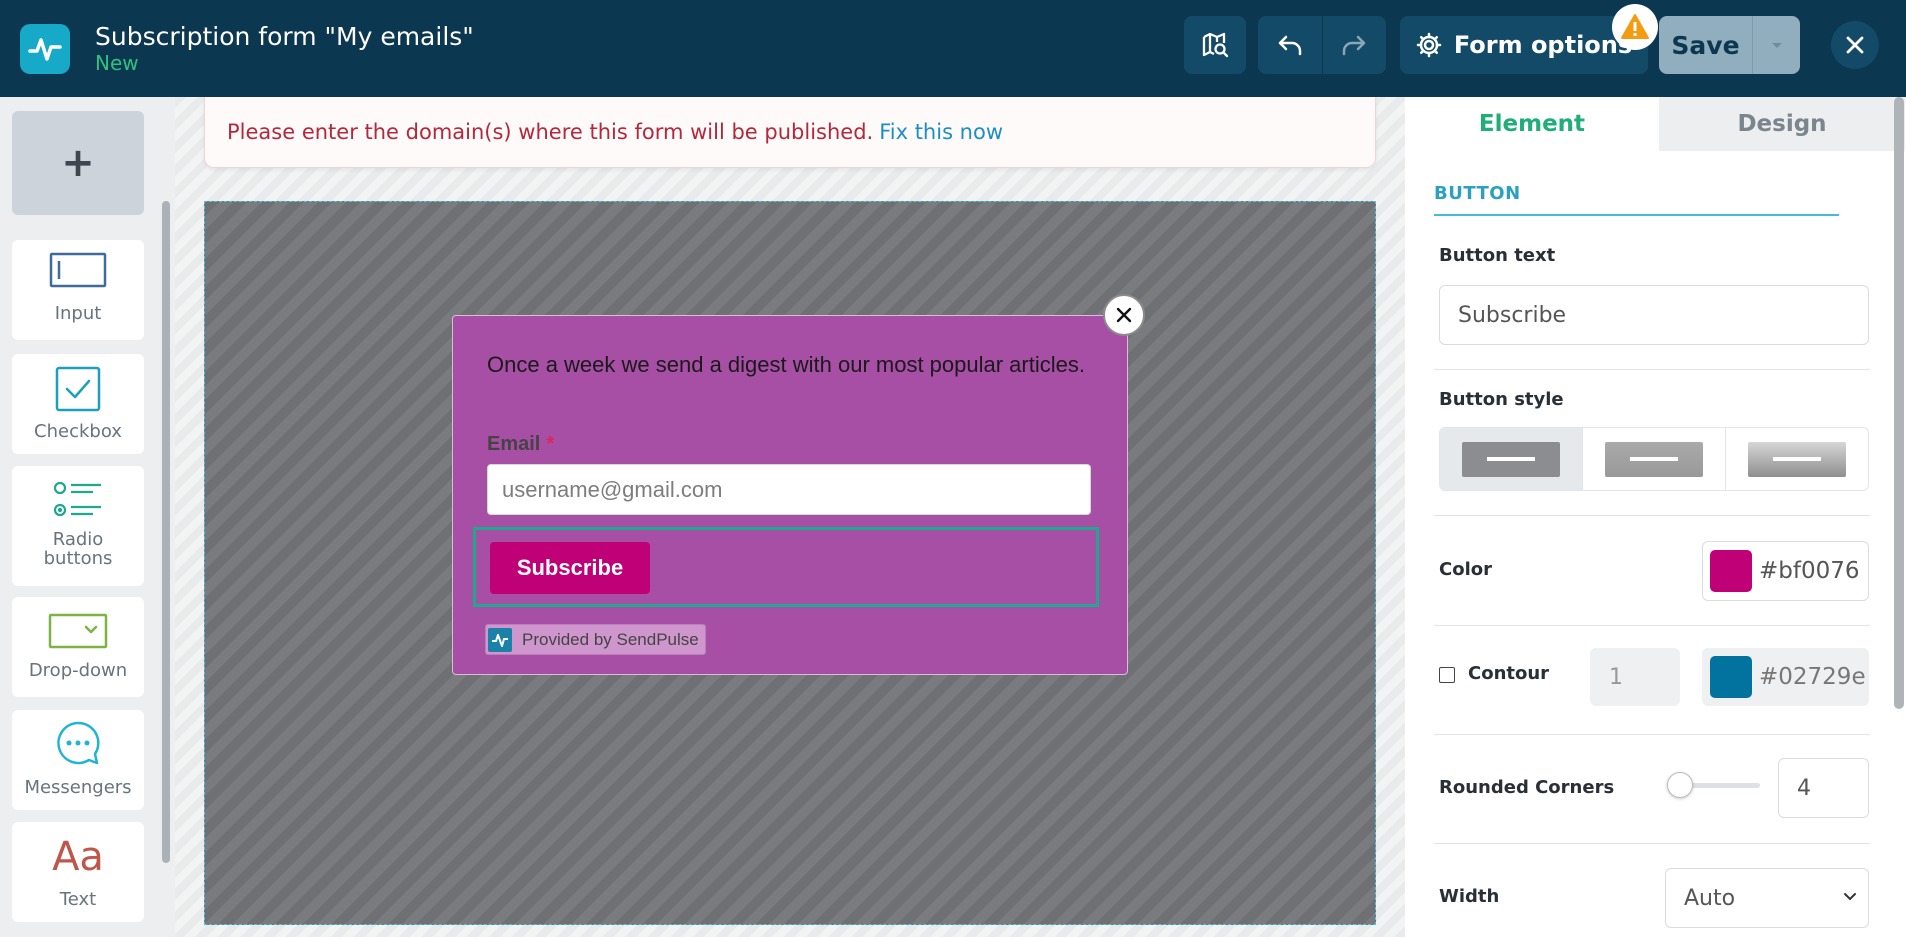  I want to click on selected-button-block: Subscribe, so click(786, 567).